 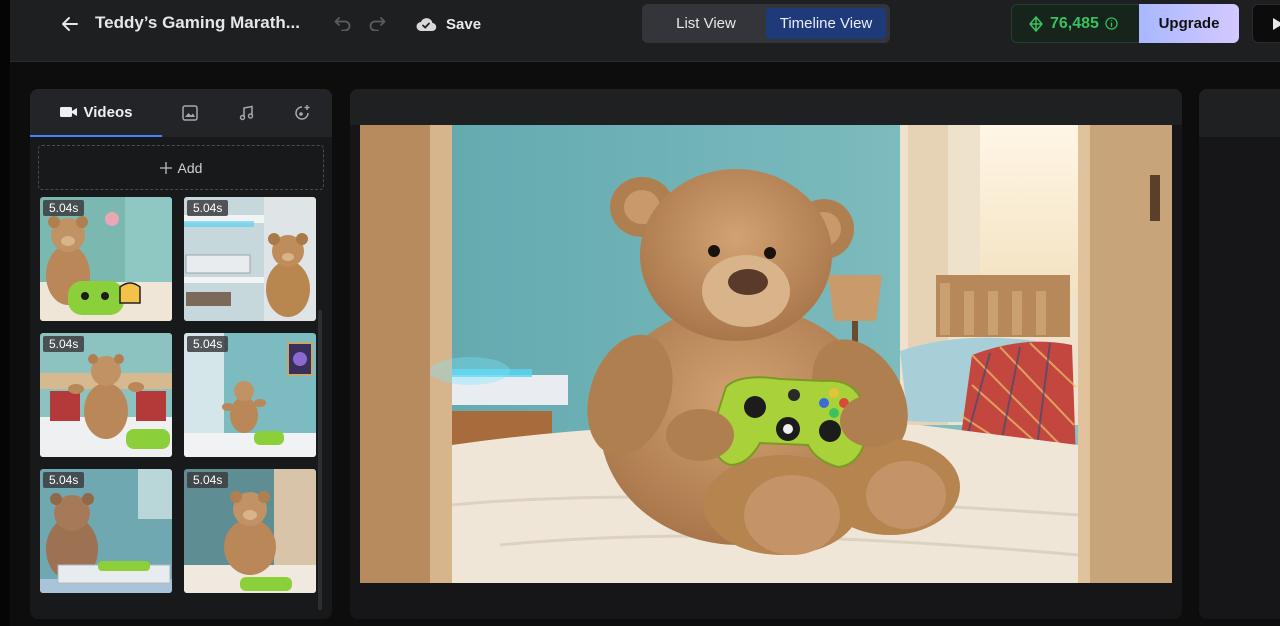 What do you see at coordinates (108, 112) in the screenshot?
I see `tab-videos-label: Videos` at bounding box center [108, 112].